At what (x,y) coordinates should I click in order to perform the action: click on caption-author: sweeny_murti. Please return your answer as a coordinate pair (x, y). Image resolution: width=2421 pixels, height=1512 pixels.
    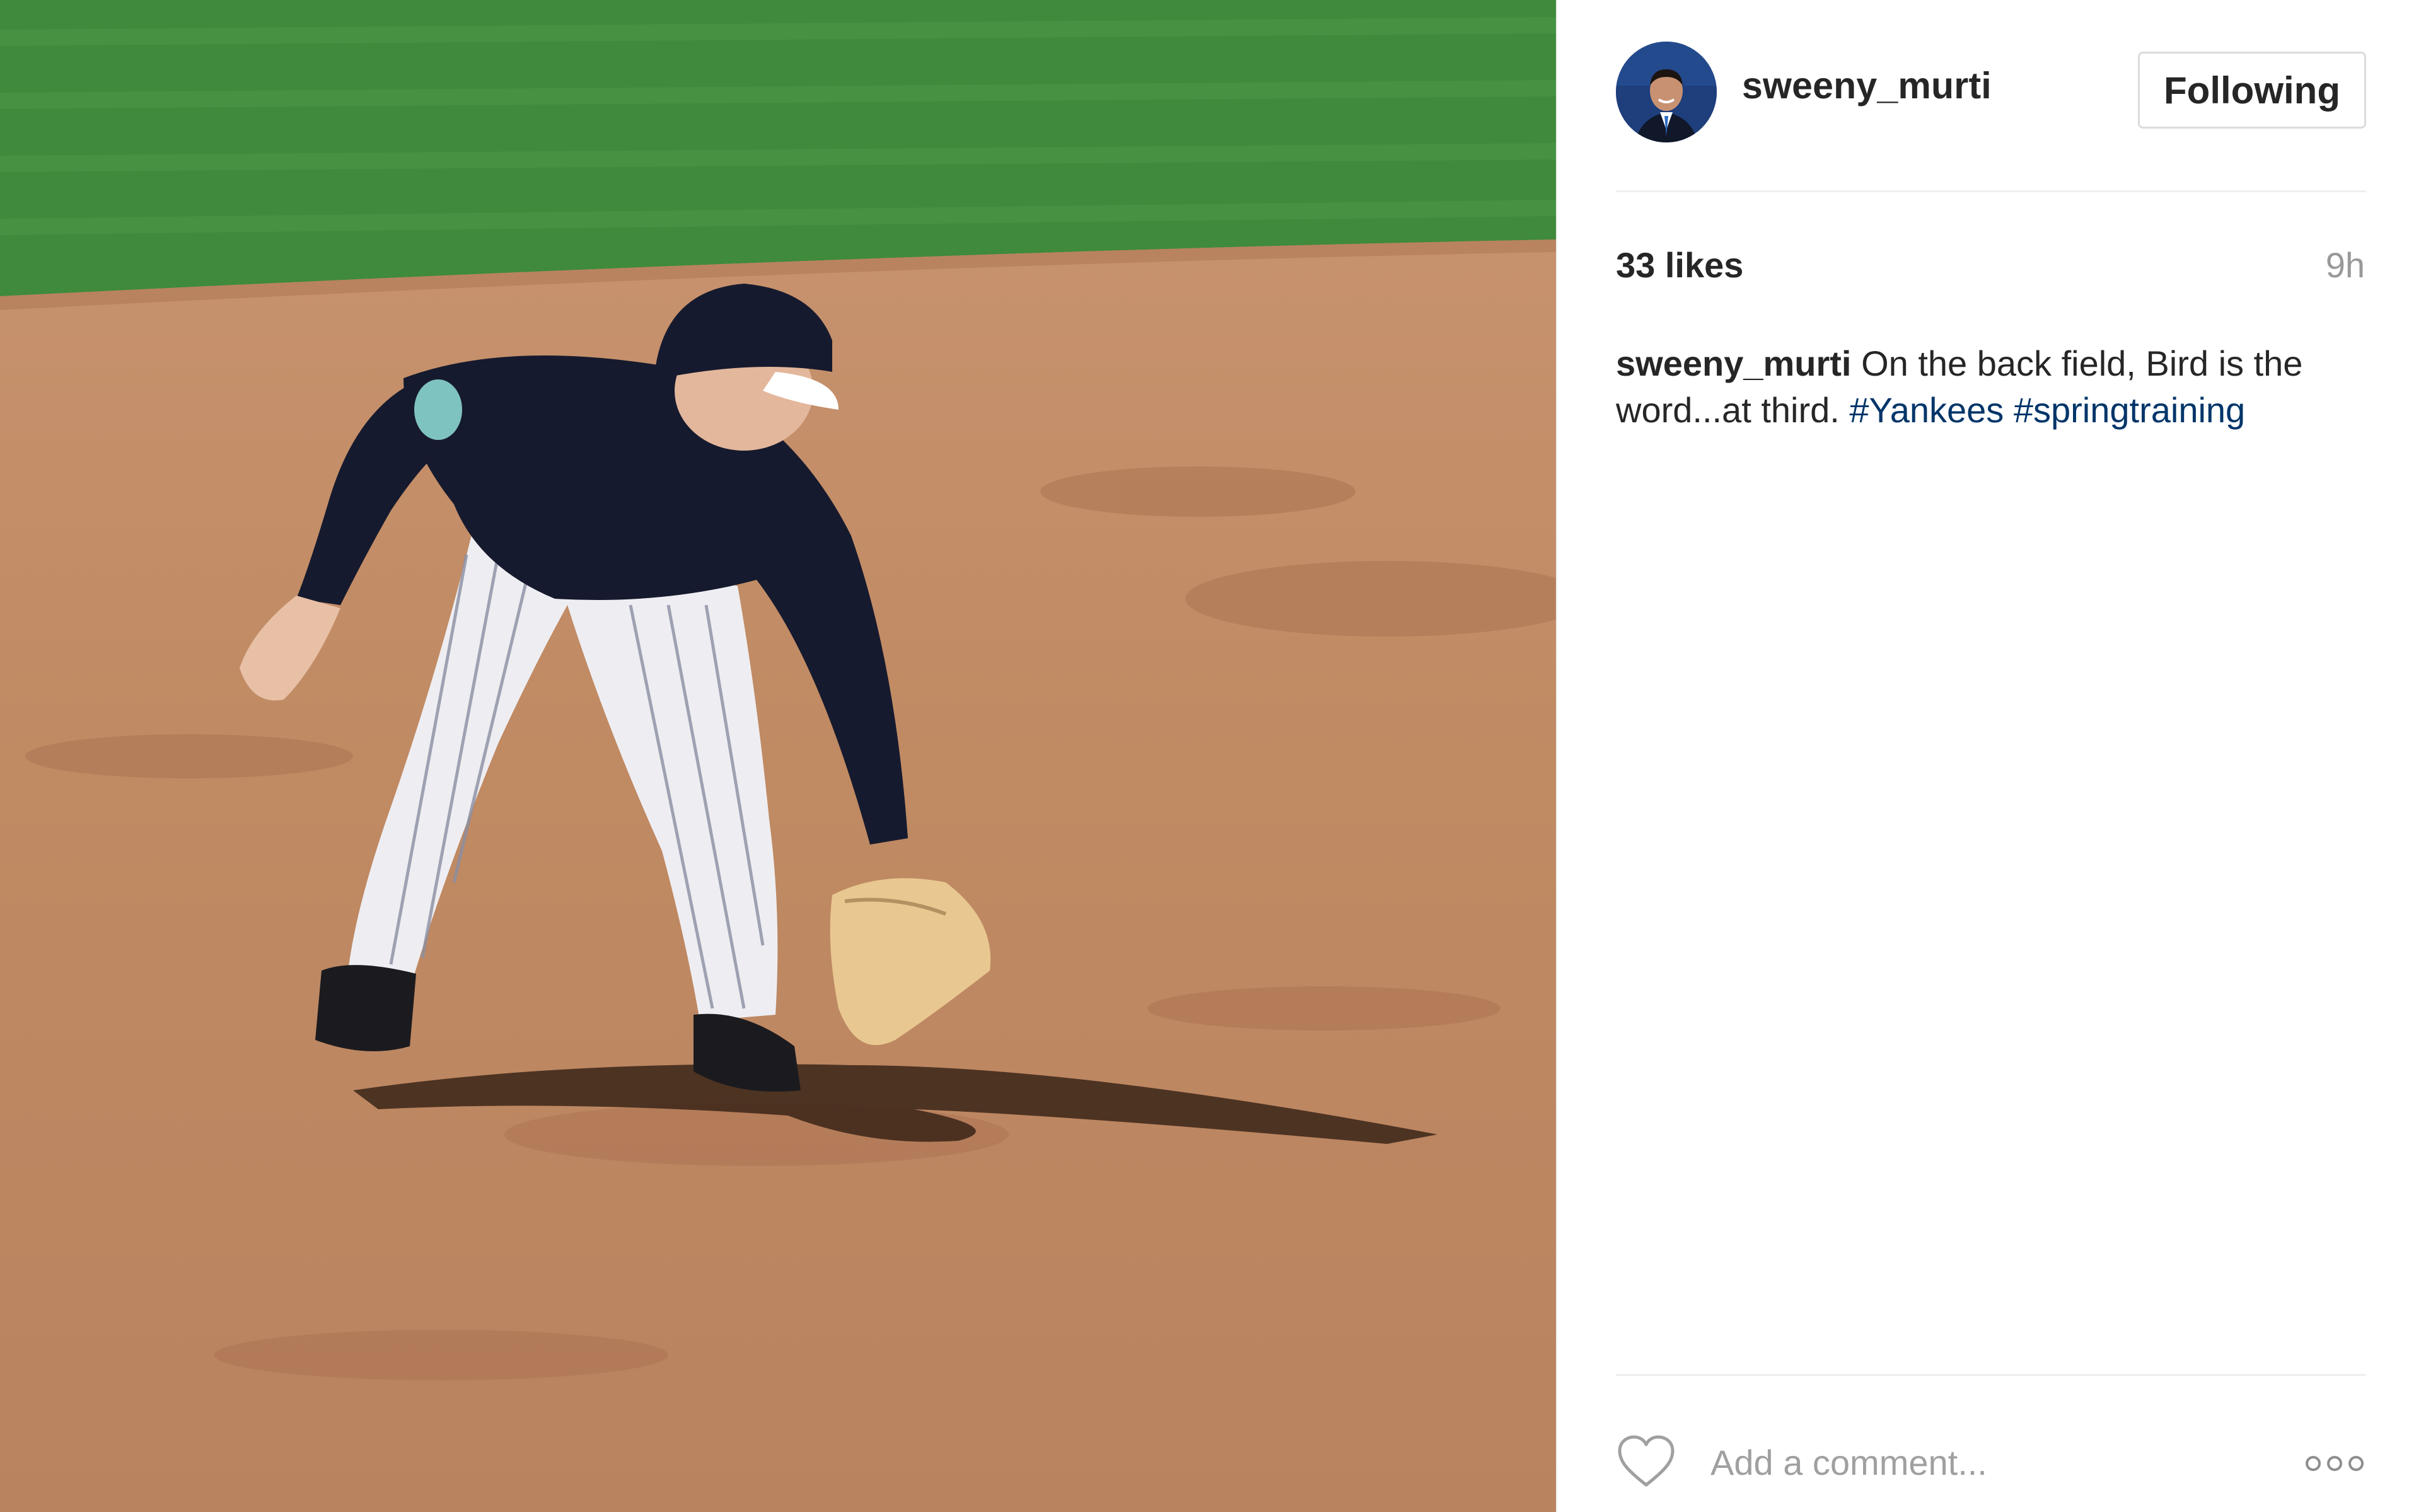
    Looking at the image, I should click on (1734, 363).